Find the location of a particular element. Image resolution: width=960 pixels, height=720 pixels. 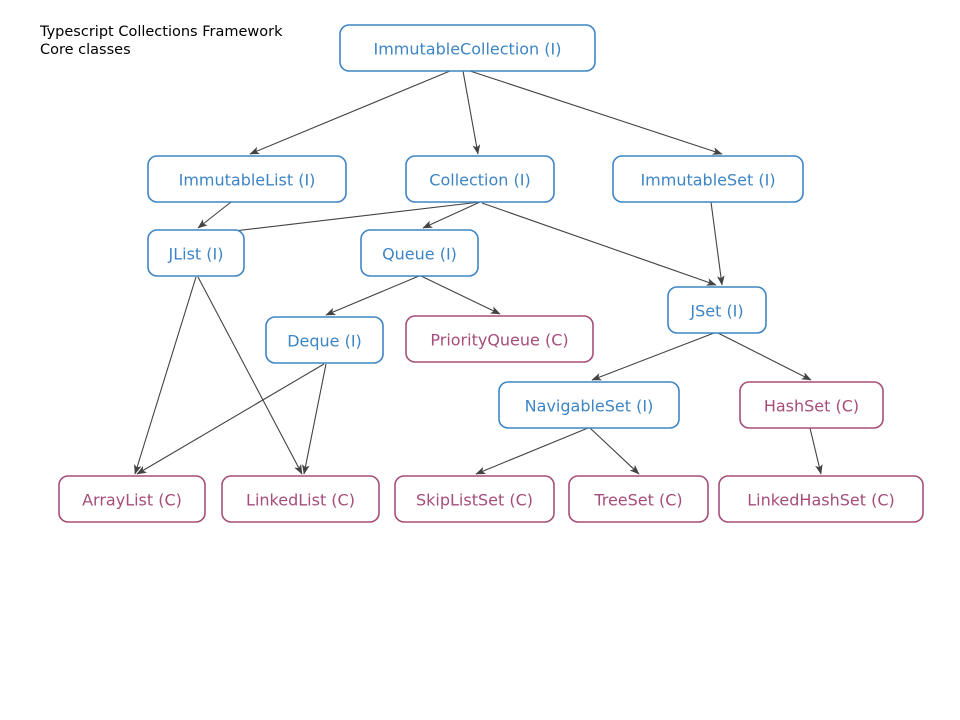

node-label: PriorityQueue (C) is located at coordinates (499, 340).